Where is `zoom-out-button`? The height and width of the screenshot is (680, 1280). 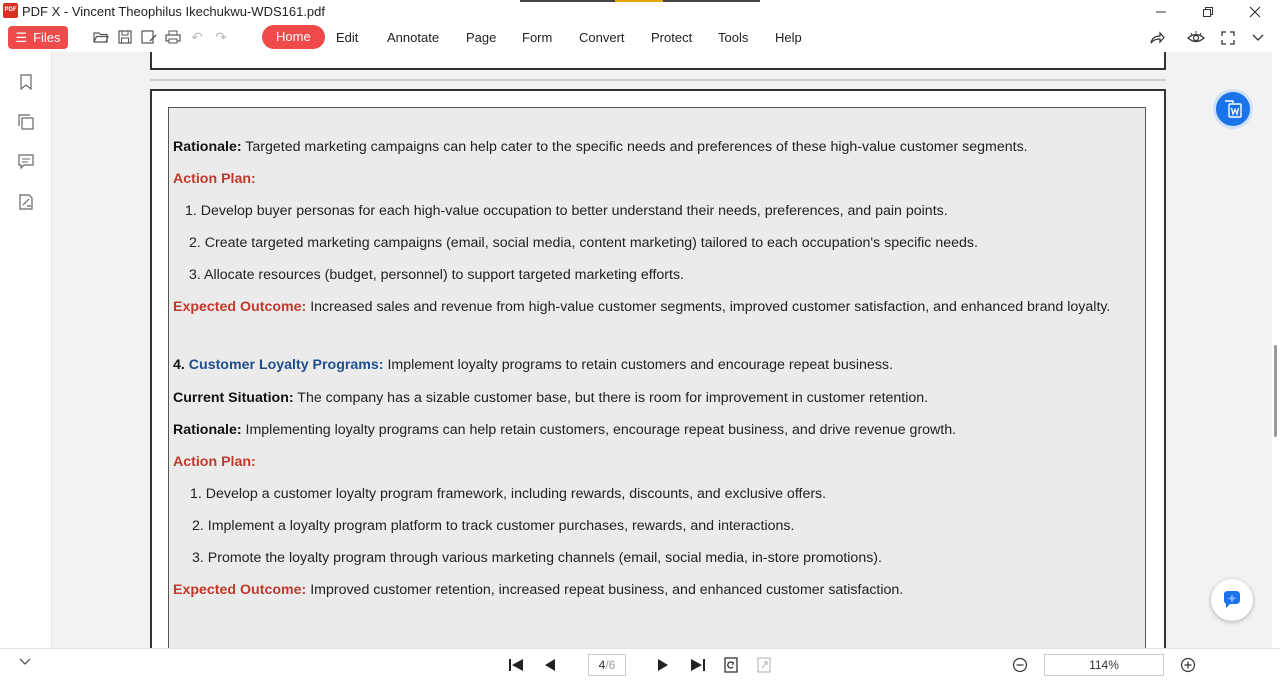 zoom-out-button is located at coordinates (1020, 665).